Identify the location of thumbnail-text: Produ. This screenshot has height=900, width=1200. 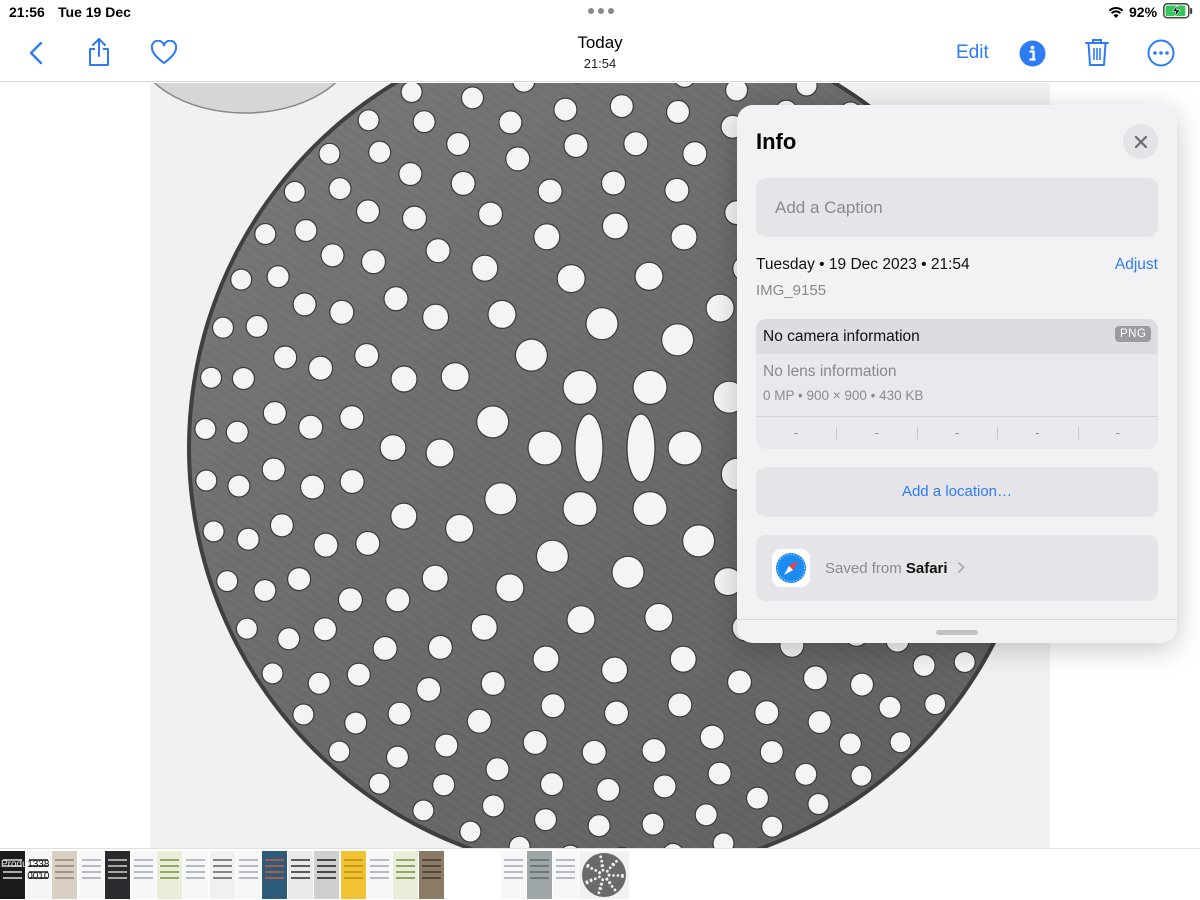
(13, 864).